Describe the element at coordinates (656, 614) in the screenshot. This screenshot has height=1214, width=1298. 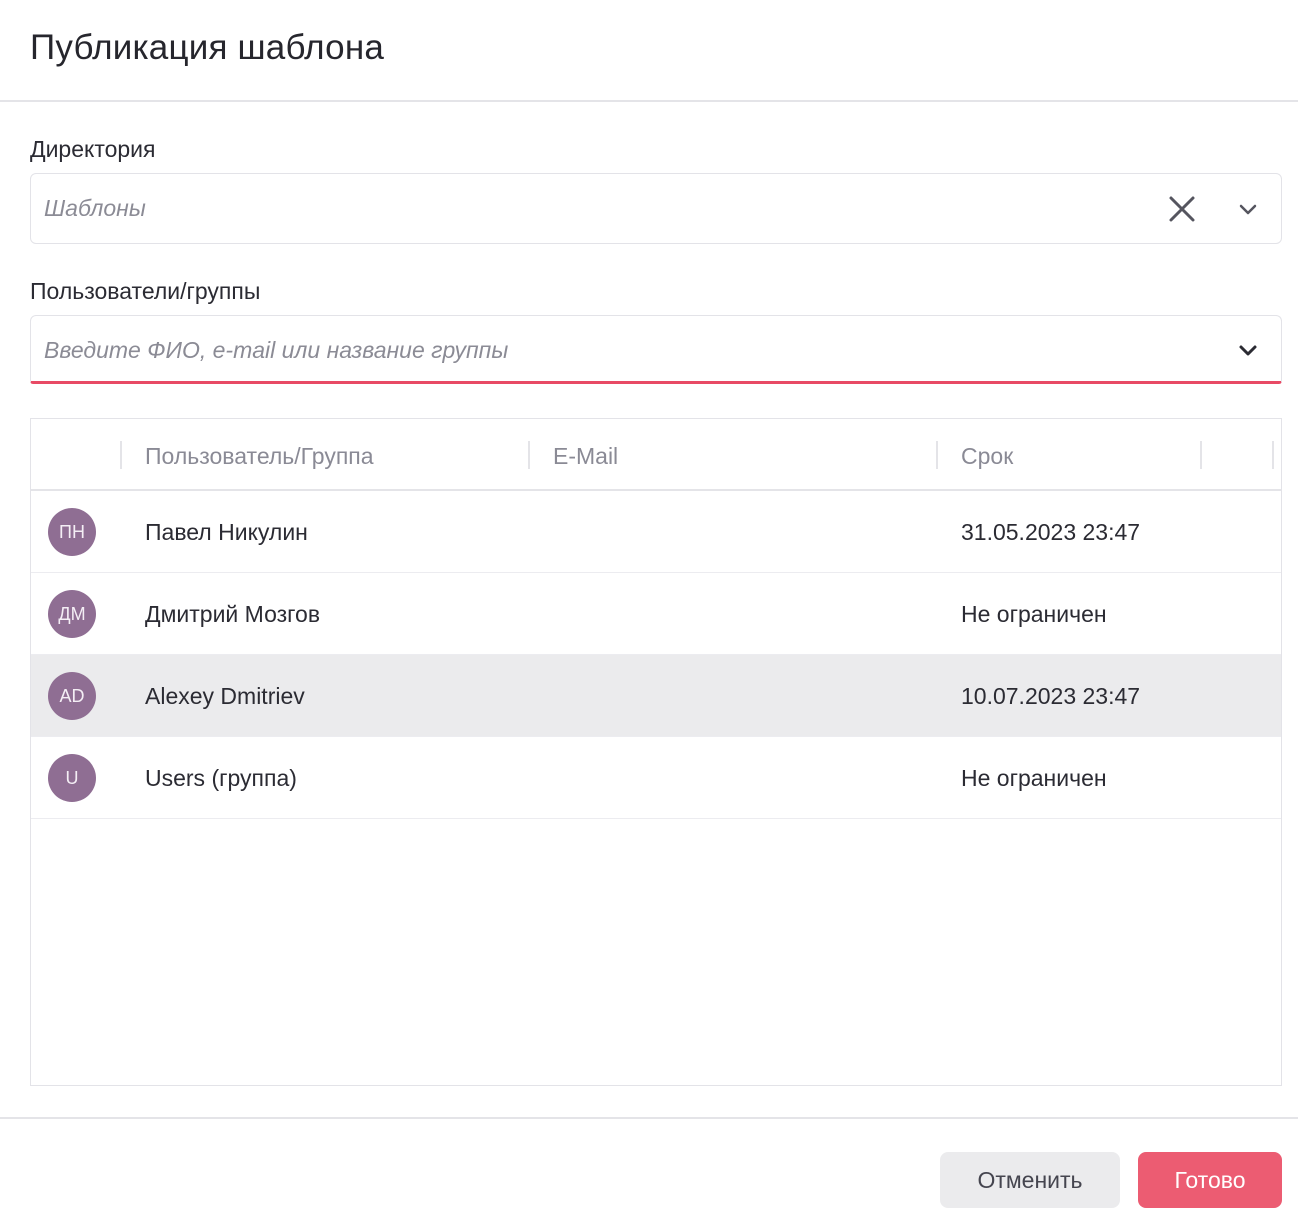
I see `table-row: ДМ Дмитрий Мозгов Не ограничен` at that location.